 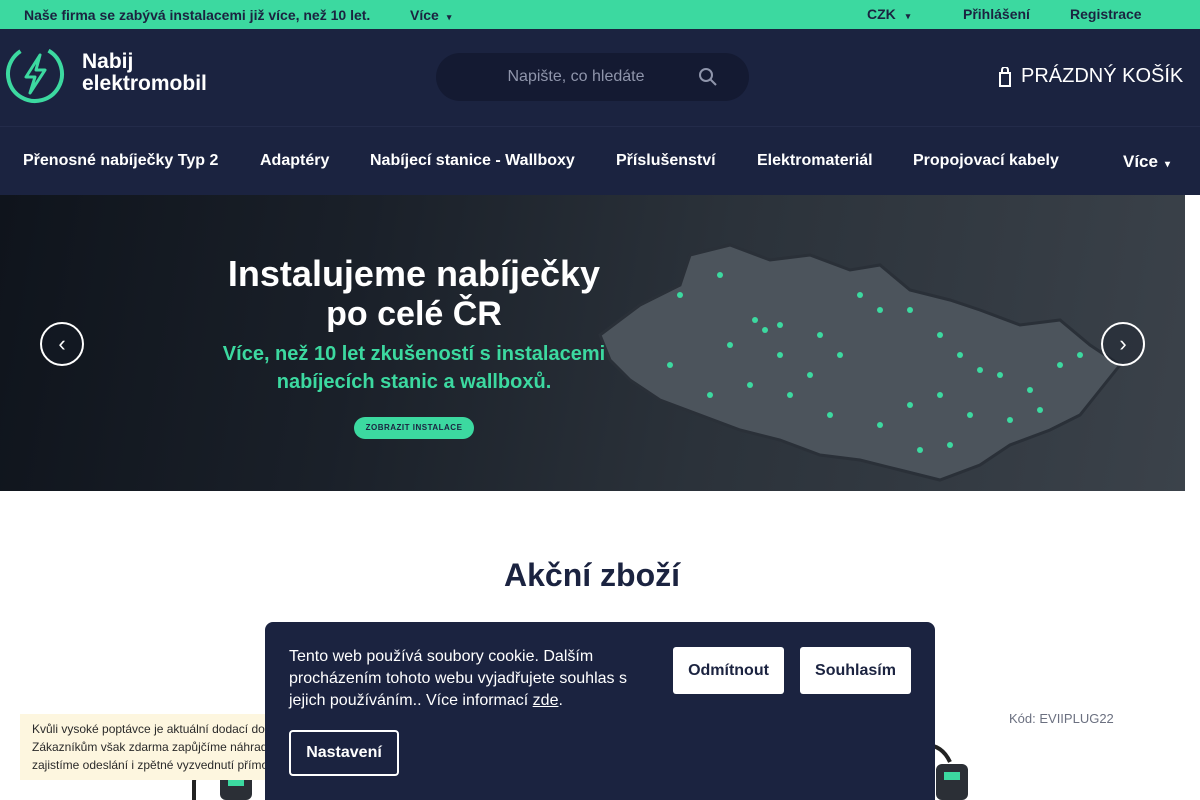 What do you see at coordinates (708, 77) in the screenshot?
I see `search-icon` at bounding box center [708, 77].